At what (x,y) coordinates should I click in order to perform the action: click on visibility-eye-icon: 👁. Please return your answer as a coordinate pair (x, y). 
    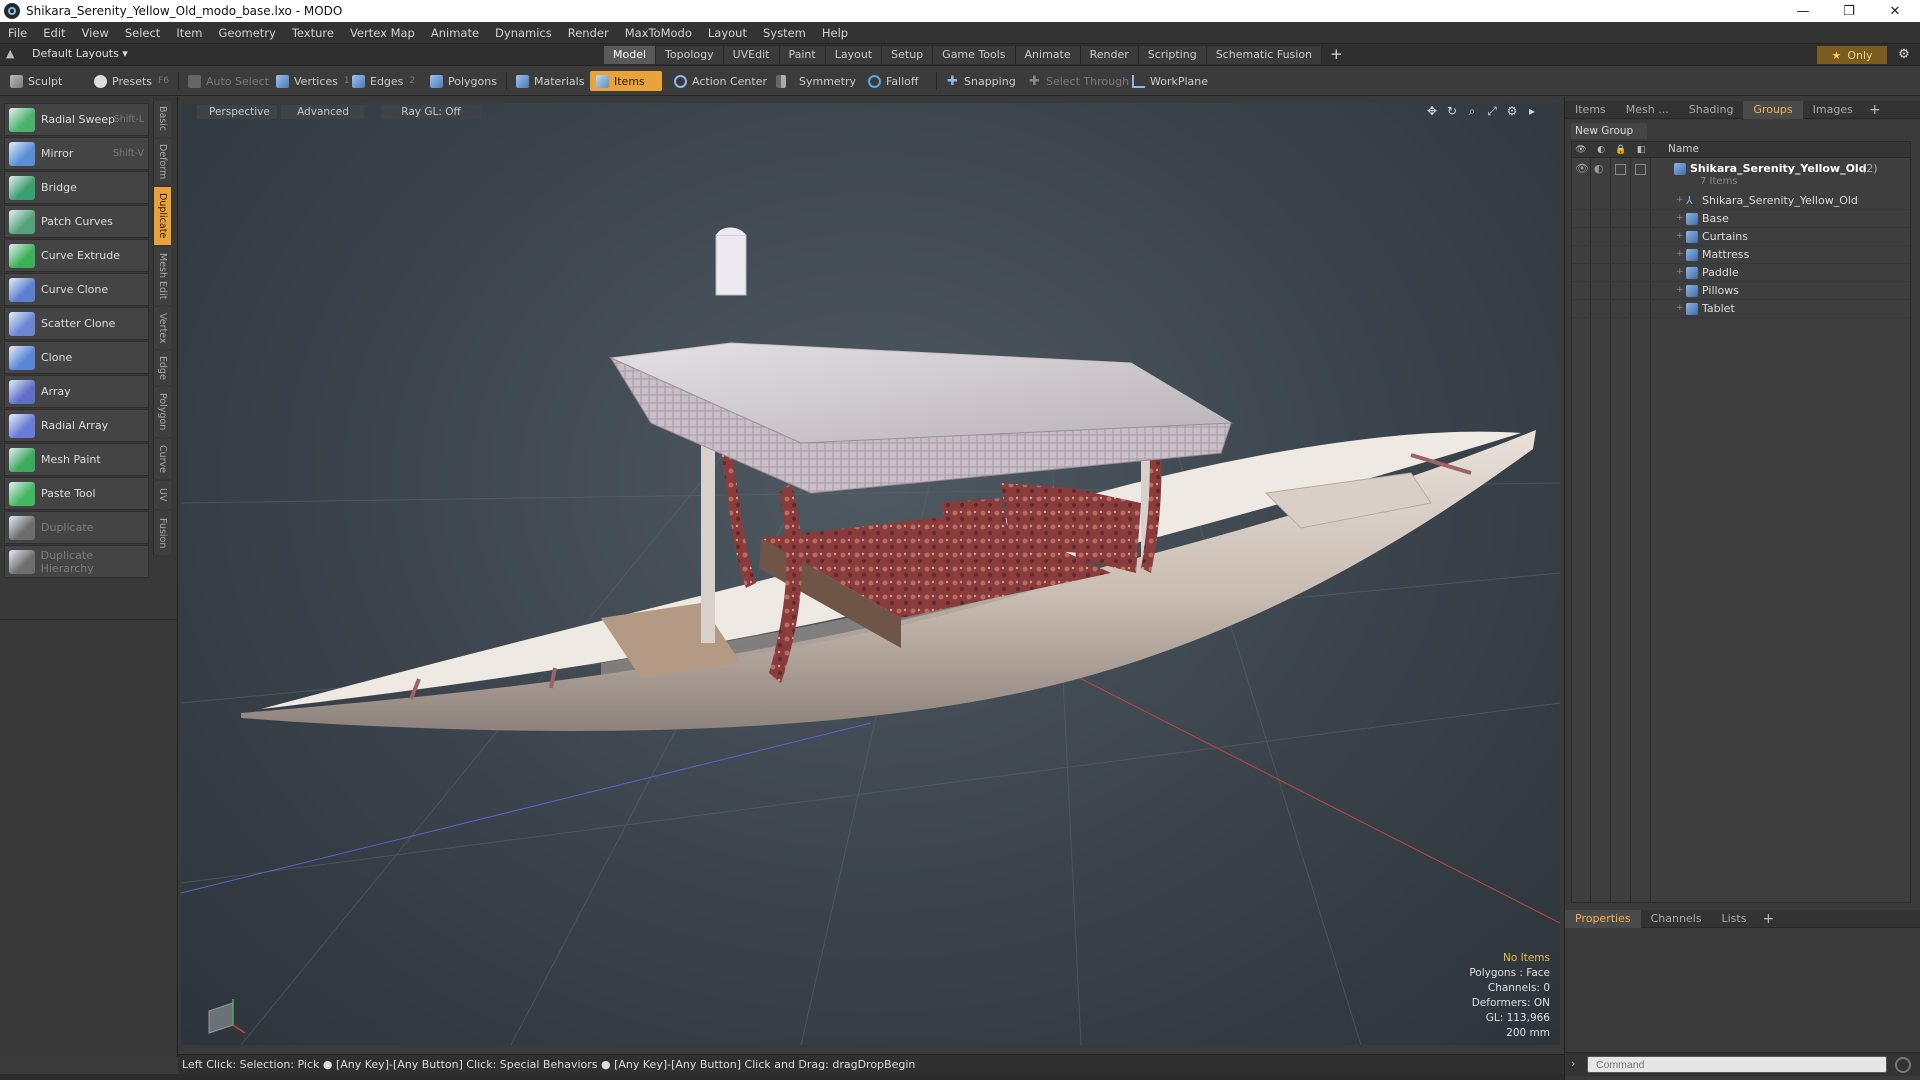
    Looking at the image, I should click on (1582, 168).